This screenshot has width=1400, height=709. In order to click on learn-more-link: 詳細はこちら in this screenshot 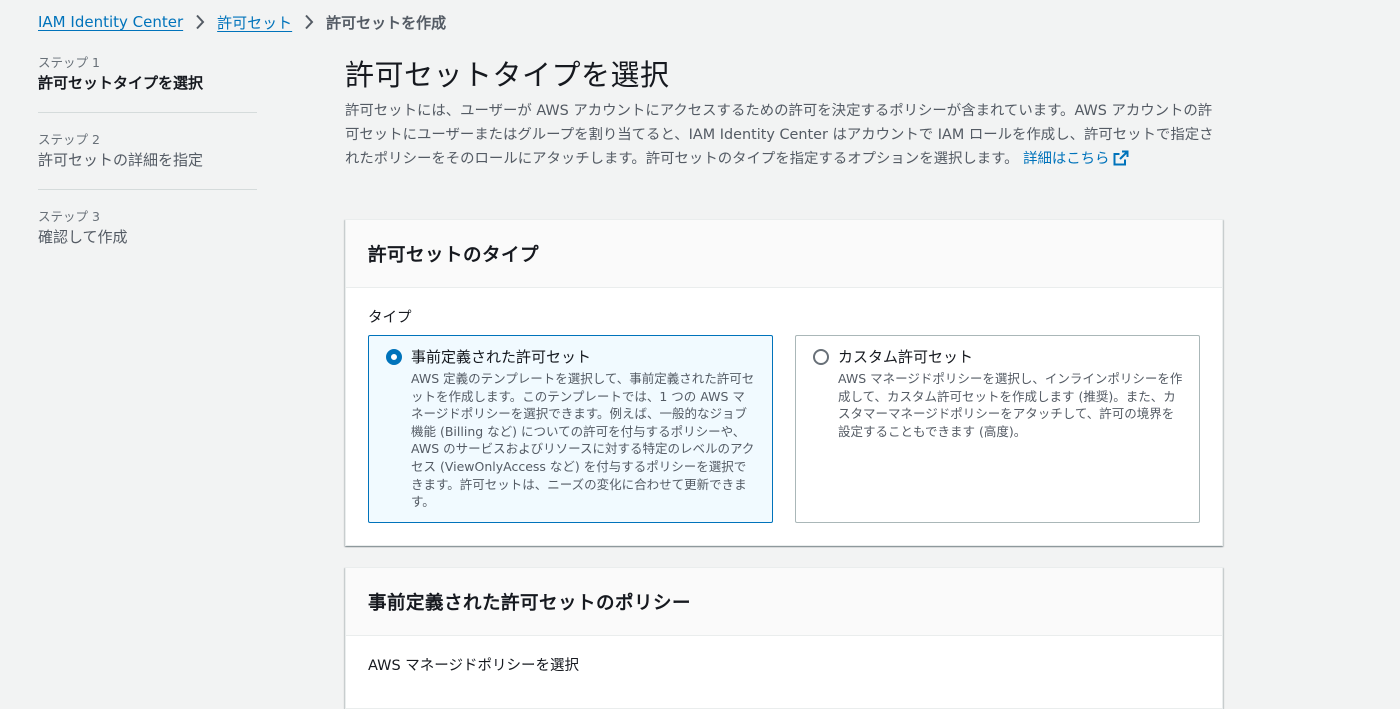, I will do `click(1076, 158)`.